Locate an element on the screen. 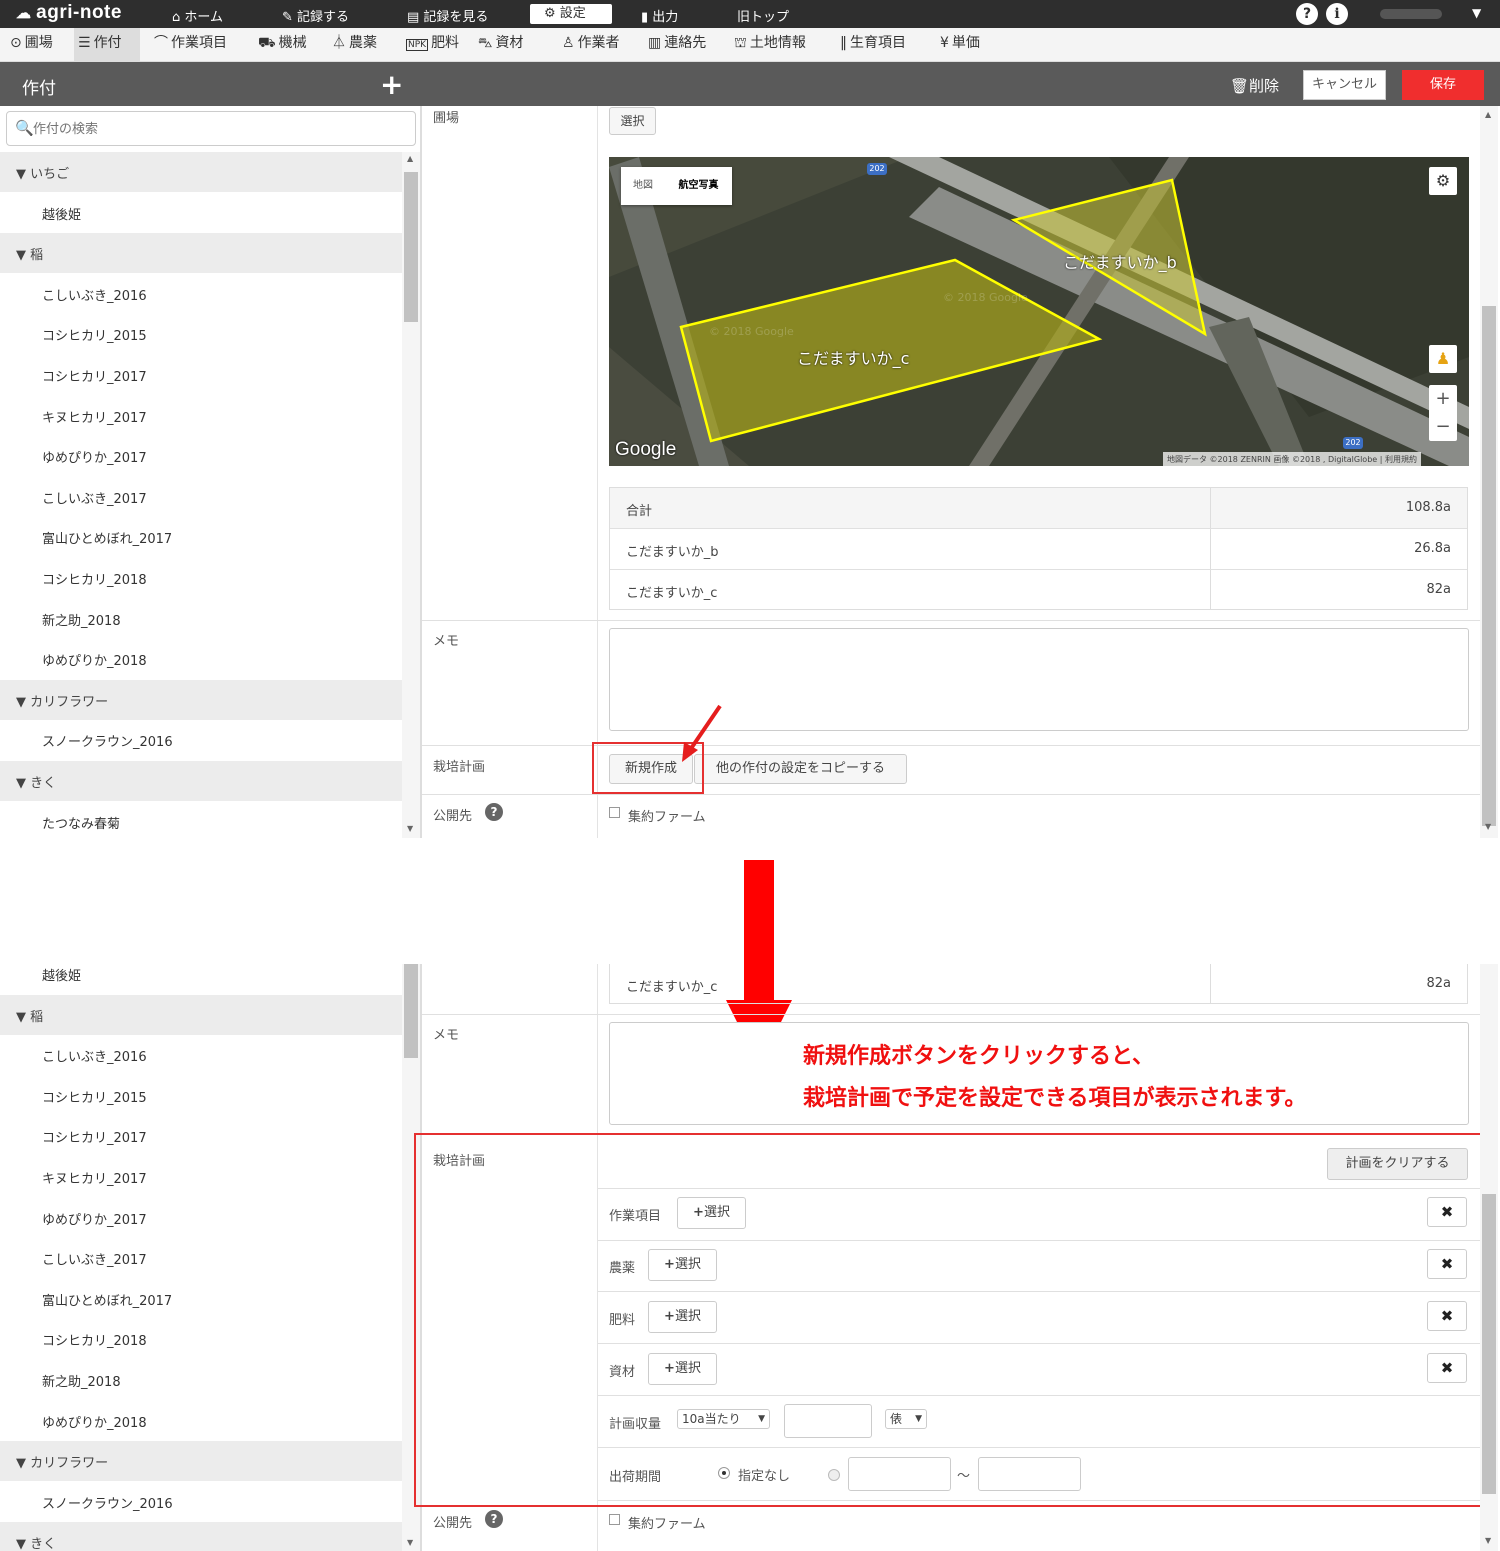 The width and height of the screenshot is (1500, 1551). select-field-button: 選択 is located at coordinates (632, 121).